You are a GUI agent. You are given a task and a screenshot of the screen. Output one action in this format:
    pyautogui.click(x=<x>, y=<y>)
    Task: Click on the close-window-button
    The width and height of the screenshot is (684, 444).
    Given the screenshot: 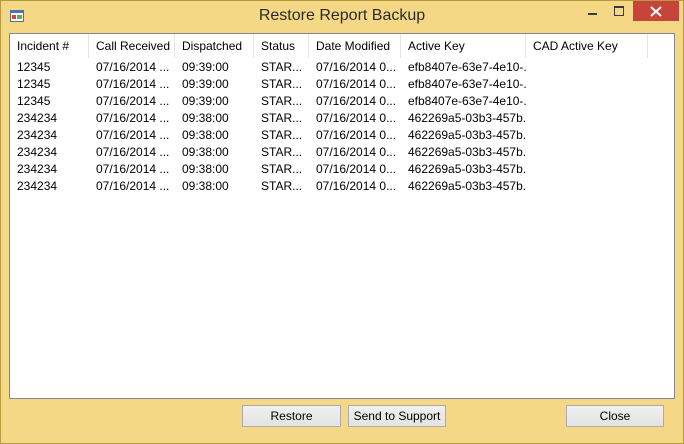 What is the action you would take?
    pyautogui.click(x=656, y=11)
    